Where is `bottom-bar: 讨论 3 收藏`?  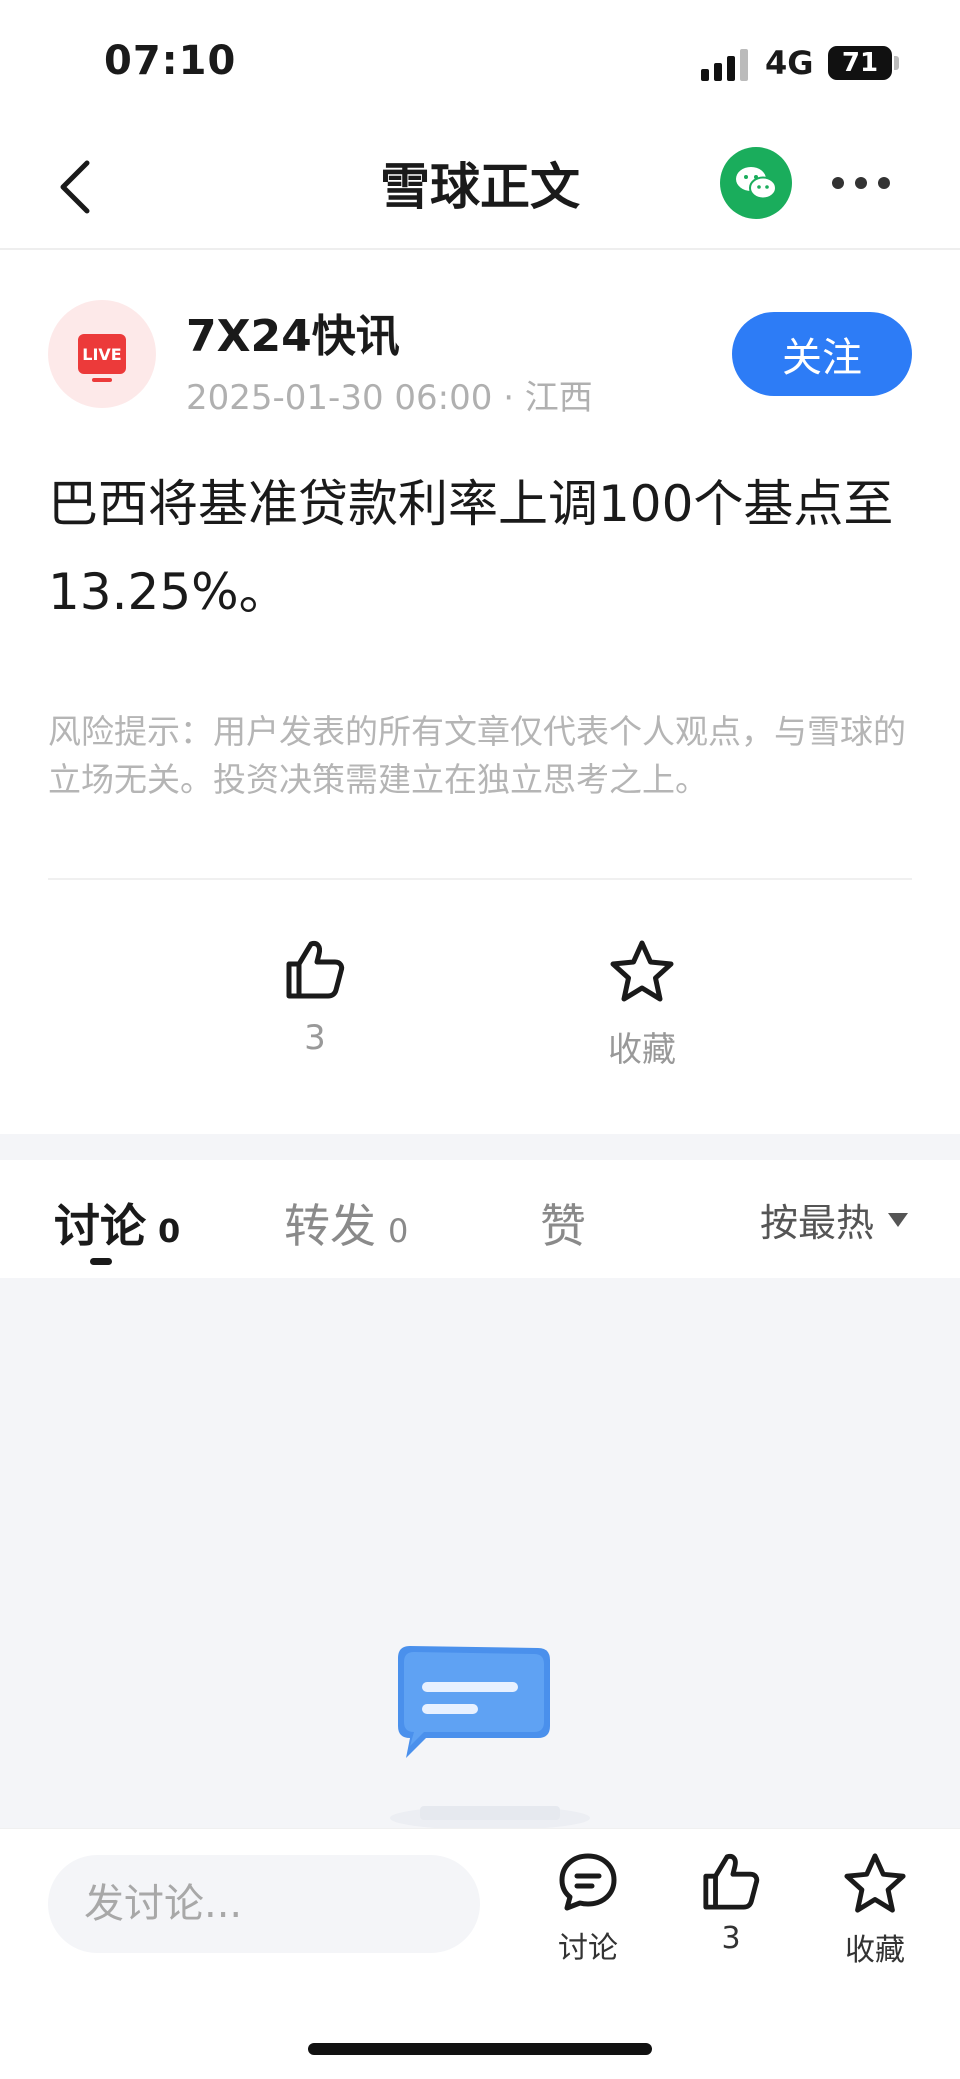
bottom-bar: 讨论 3 收藏 is located at coordinates (480, 1953).